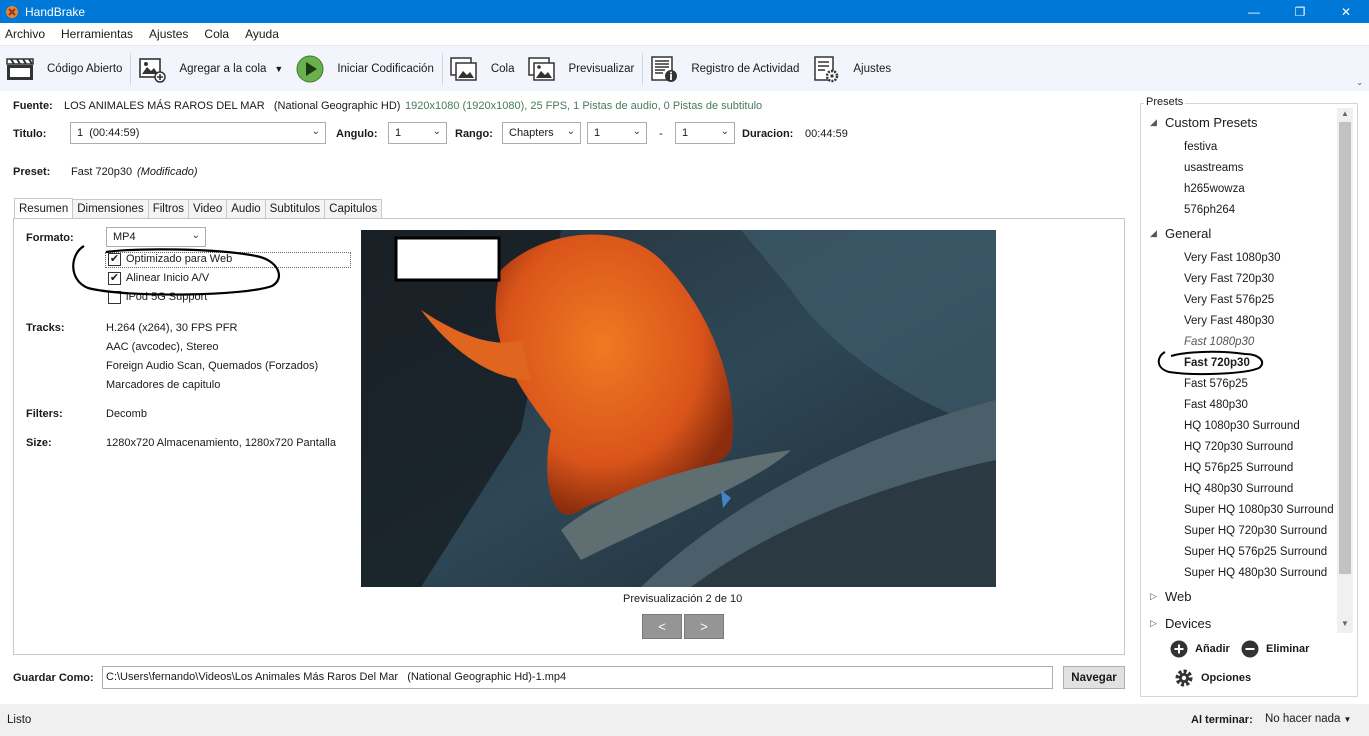  What do you see at coordinates (30, 134) in the screenshot?
I see `title-label: Titulo:` at bounding box center [30, 134].